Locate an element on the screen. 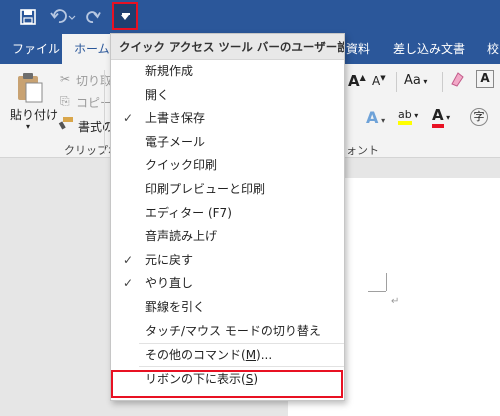 Image resolution: width=500 pixels, height=416 pixels. menu-item-save: ✓ 上書き保存 is located at coordinates (227, 119).